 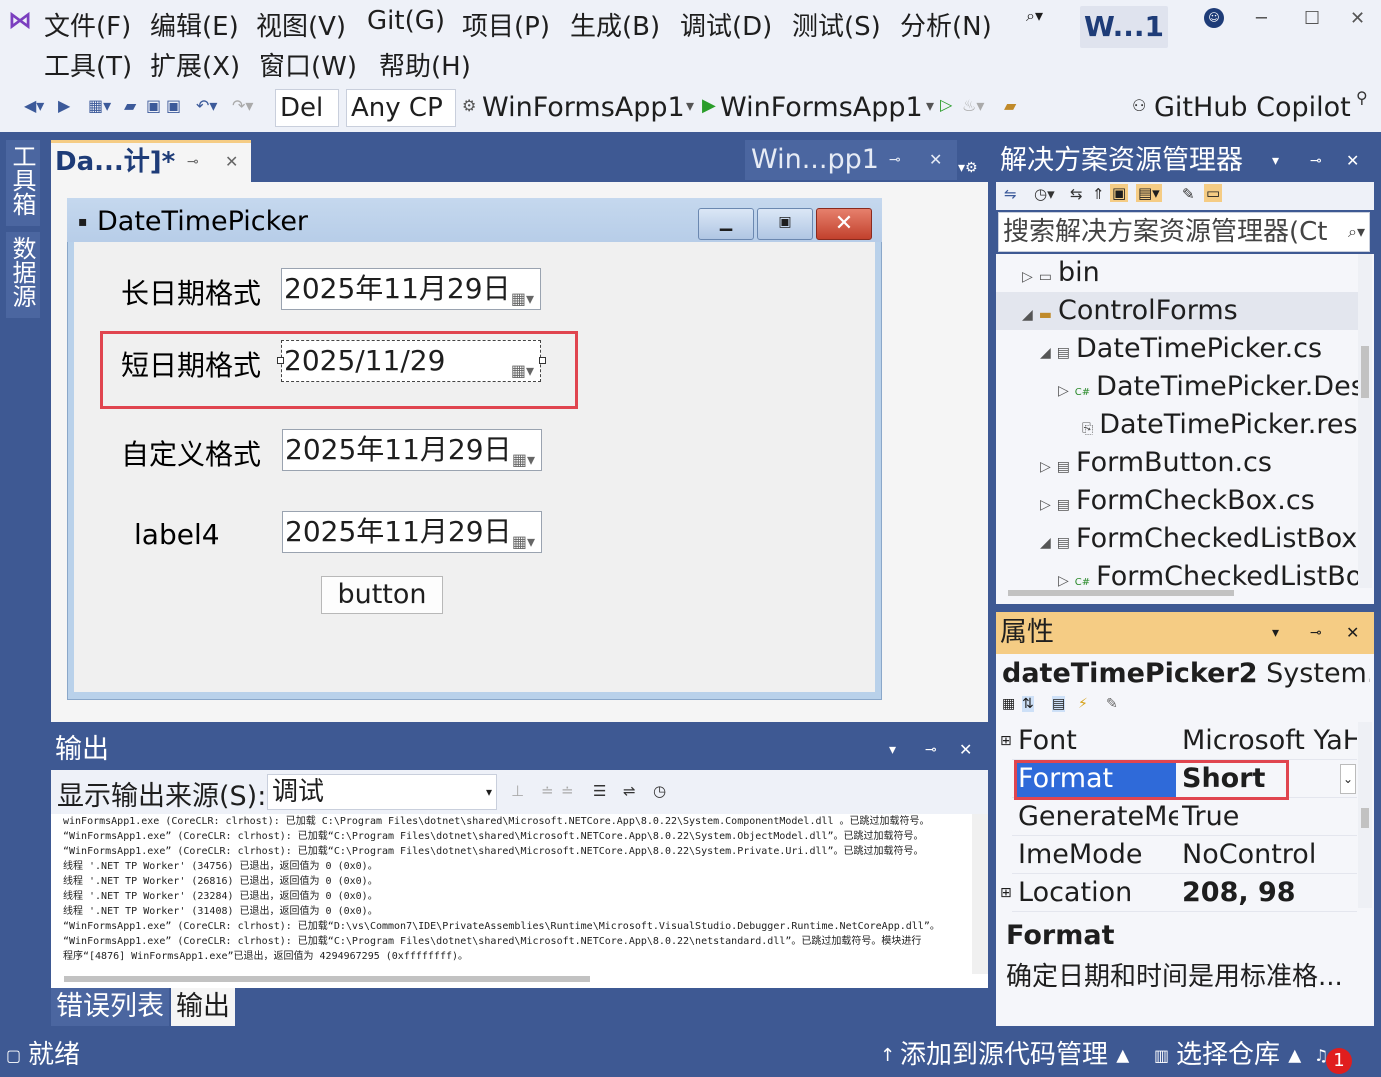 What do you see at coordinates (411, 289) in the screenshot?
I see `long-date-picker: 2025年11月29日 ▦▾` at bounding box center [411, 289].